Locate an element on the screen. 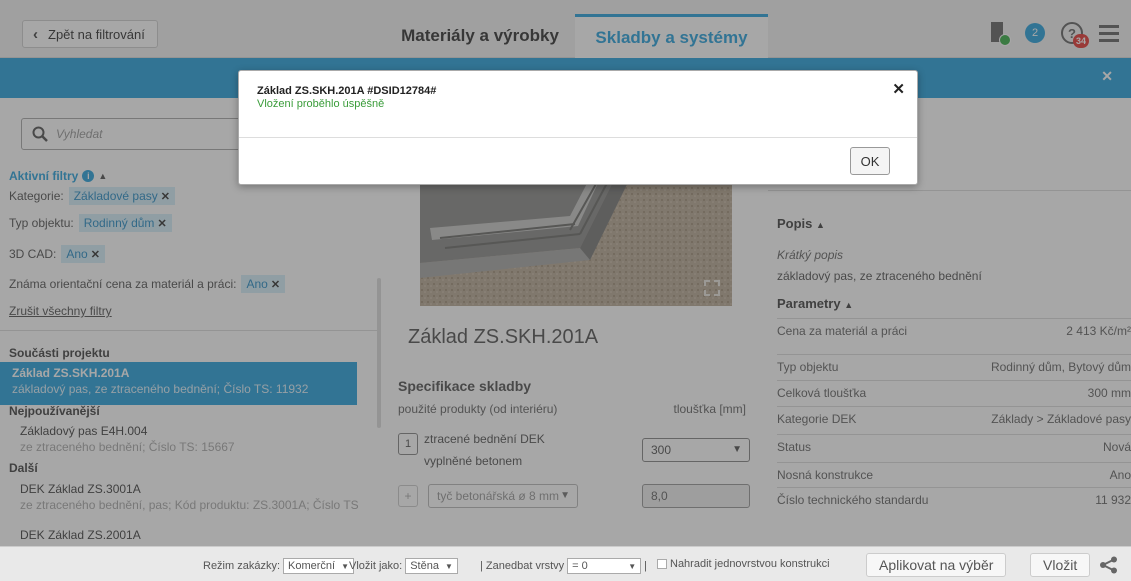  mode-field: Režim zakázky: Komerční ▼ is located at coordinates (279, 566).